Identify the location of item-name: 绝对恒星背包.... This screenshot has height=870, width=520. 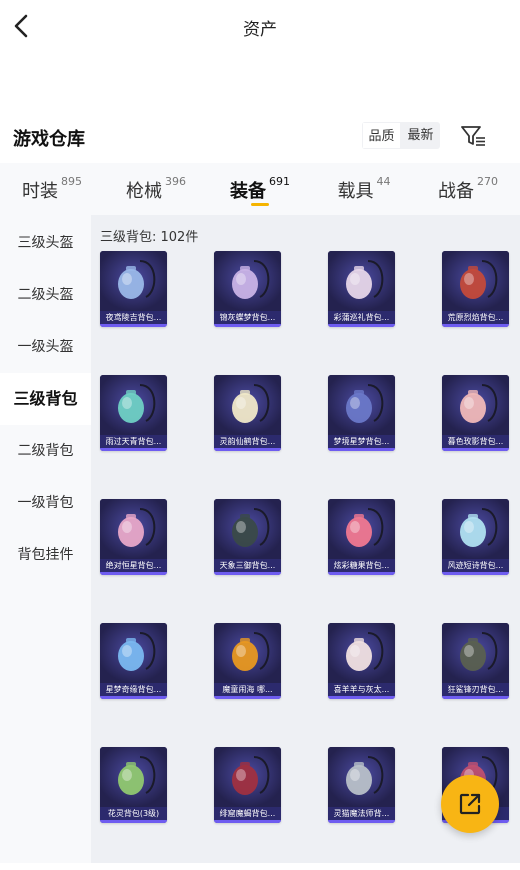
(133, 565).